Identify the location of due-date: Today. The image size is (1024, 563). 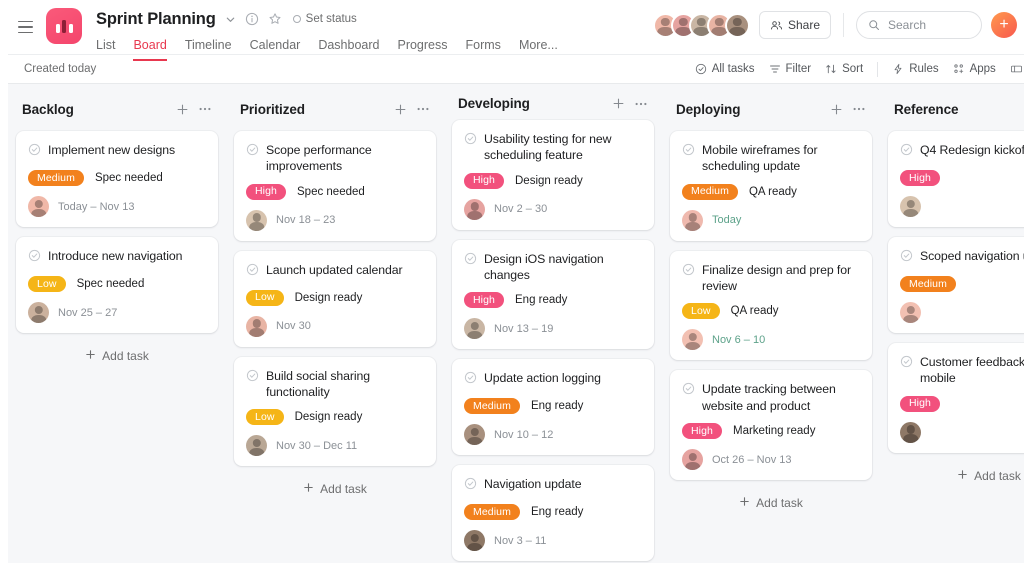
(726, 220).